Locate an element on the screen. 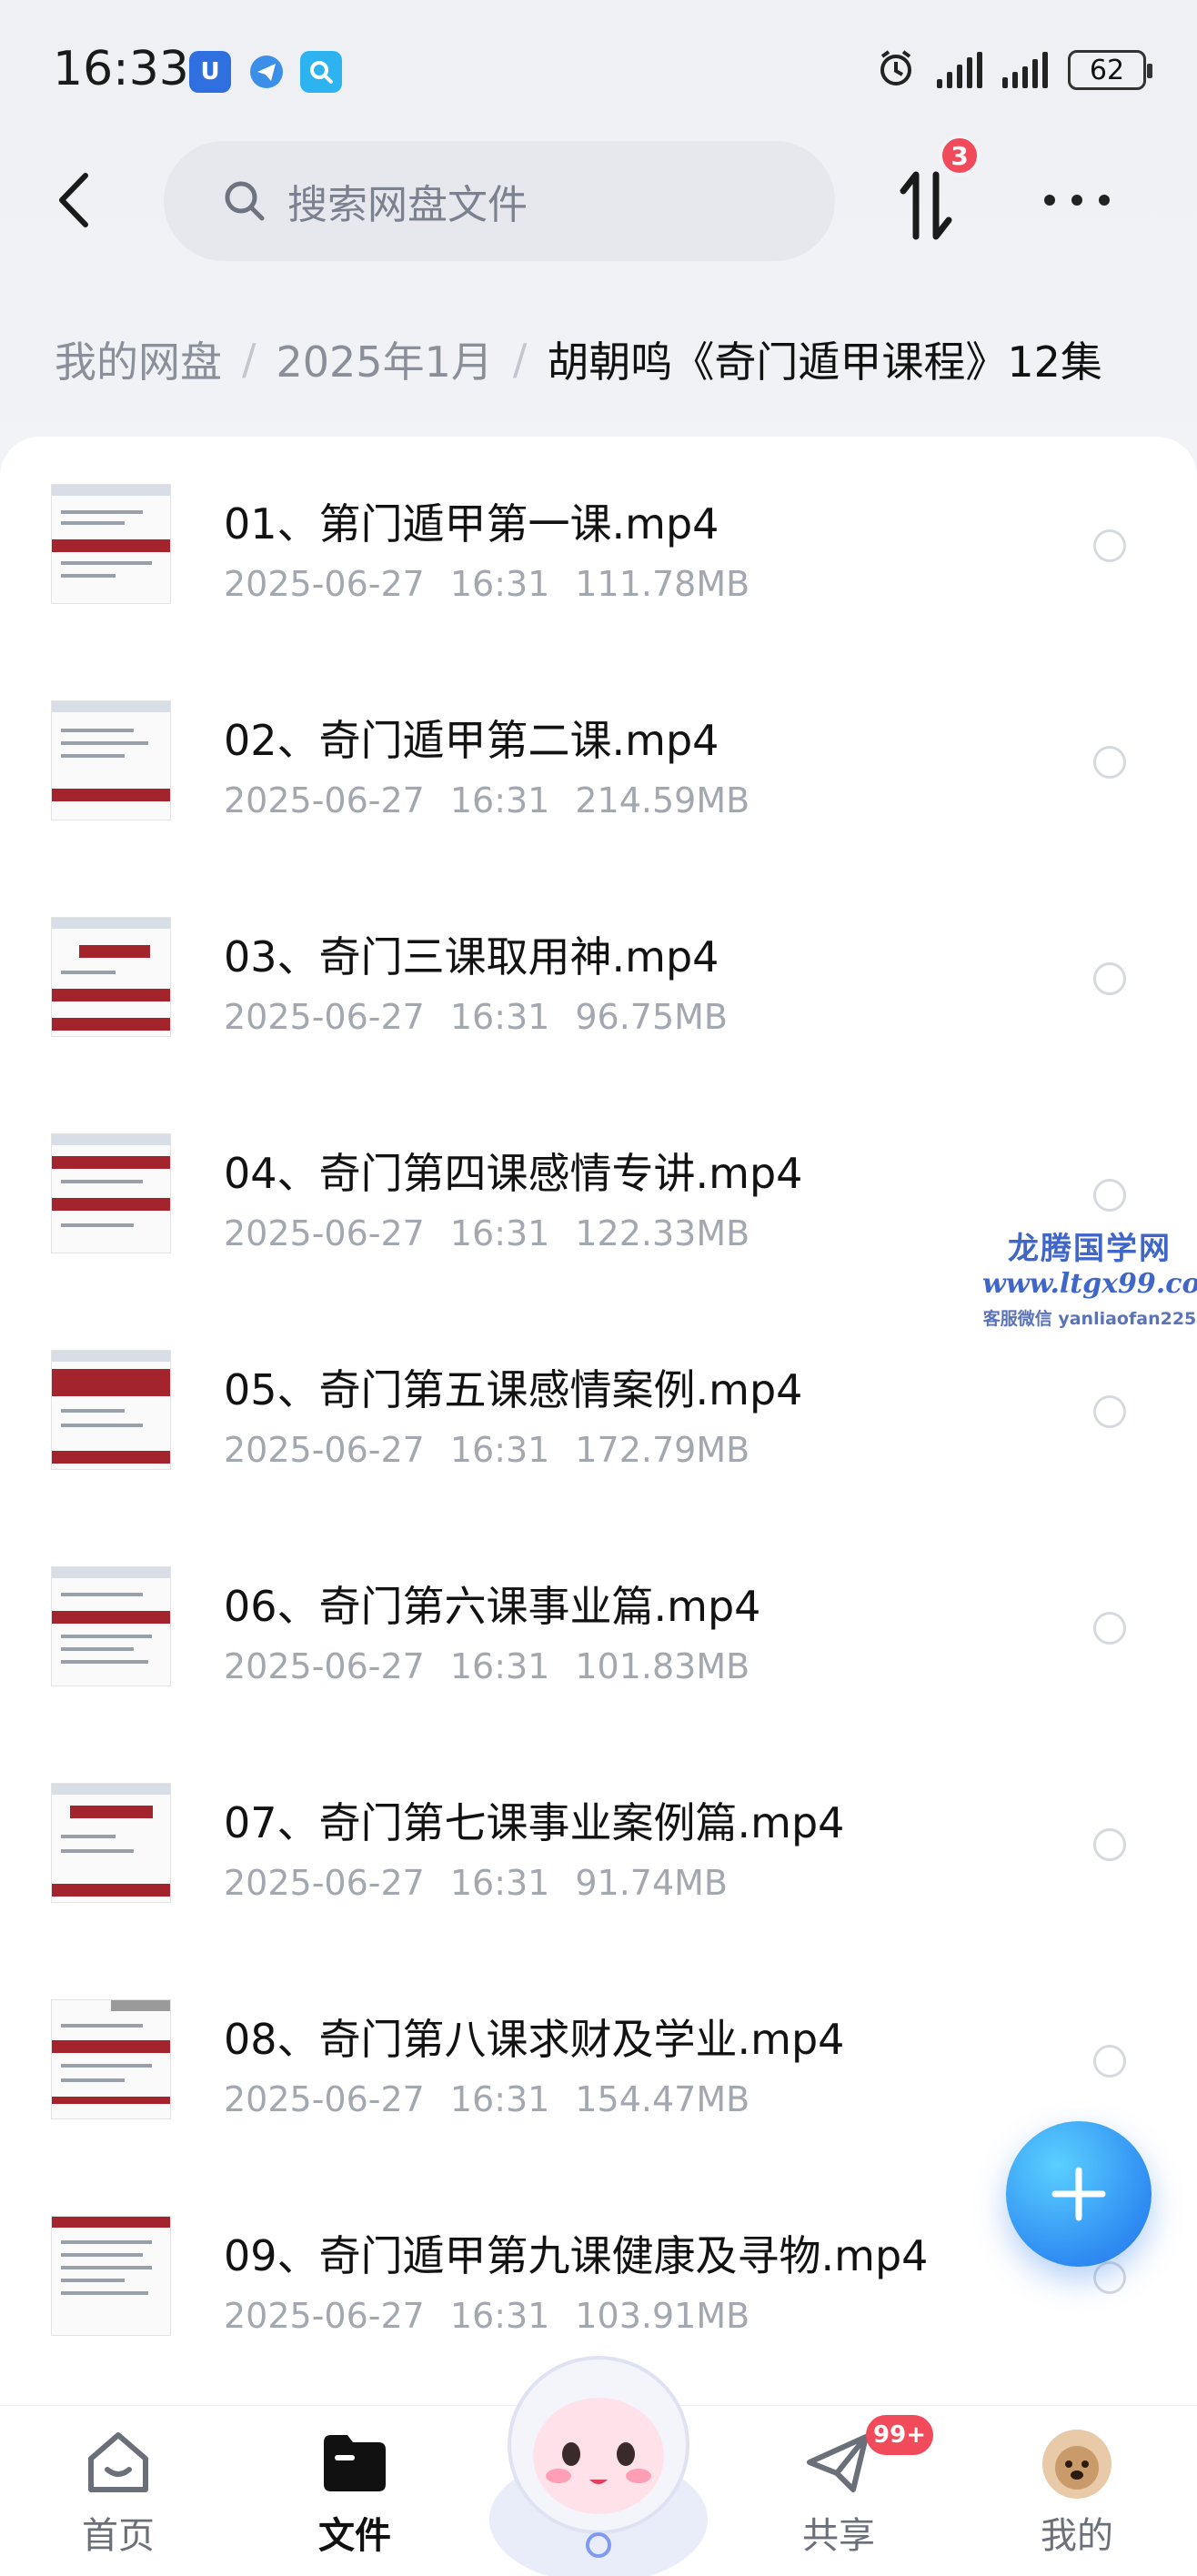 The height and width of the screenshot is (2576, 1197). file-row: 02、奇门遁甲第二课.mp4 2025-06-27 16:31 214.59MB is located at coordinates (598, 761).